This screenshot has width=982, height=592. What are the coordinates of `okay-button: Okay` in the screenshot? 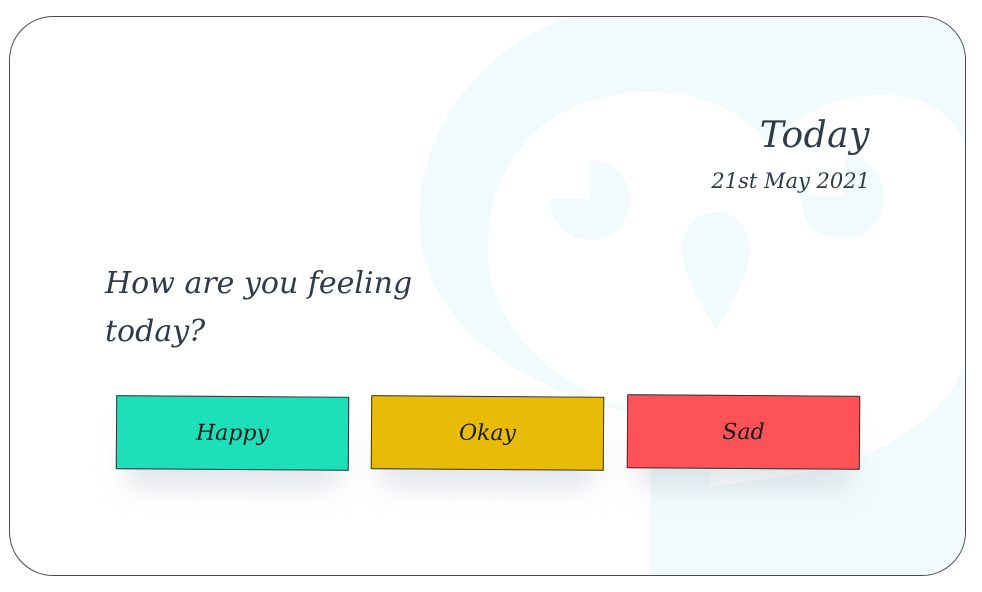 It's located at (487, 433).